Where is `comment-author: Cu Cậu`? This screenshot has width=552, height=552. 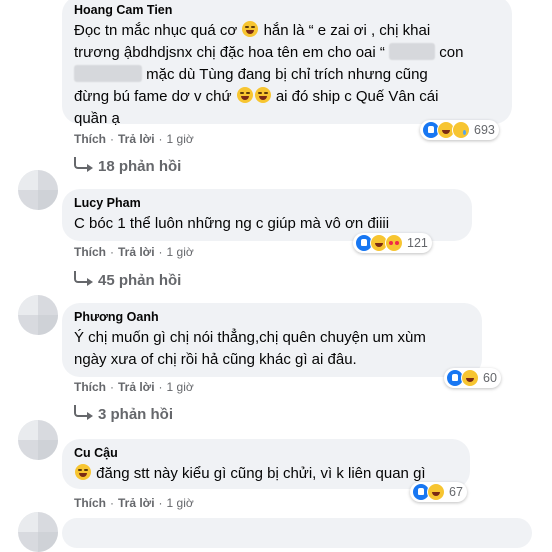
comment-author: Cu Cậu is located at coordinates (266, 453).